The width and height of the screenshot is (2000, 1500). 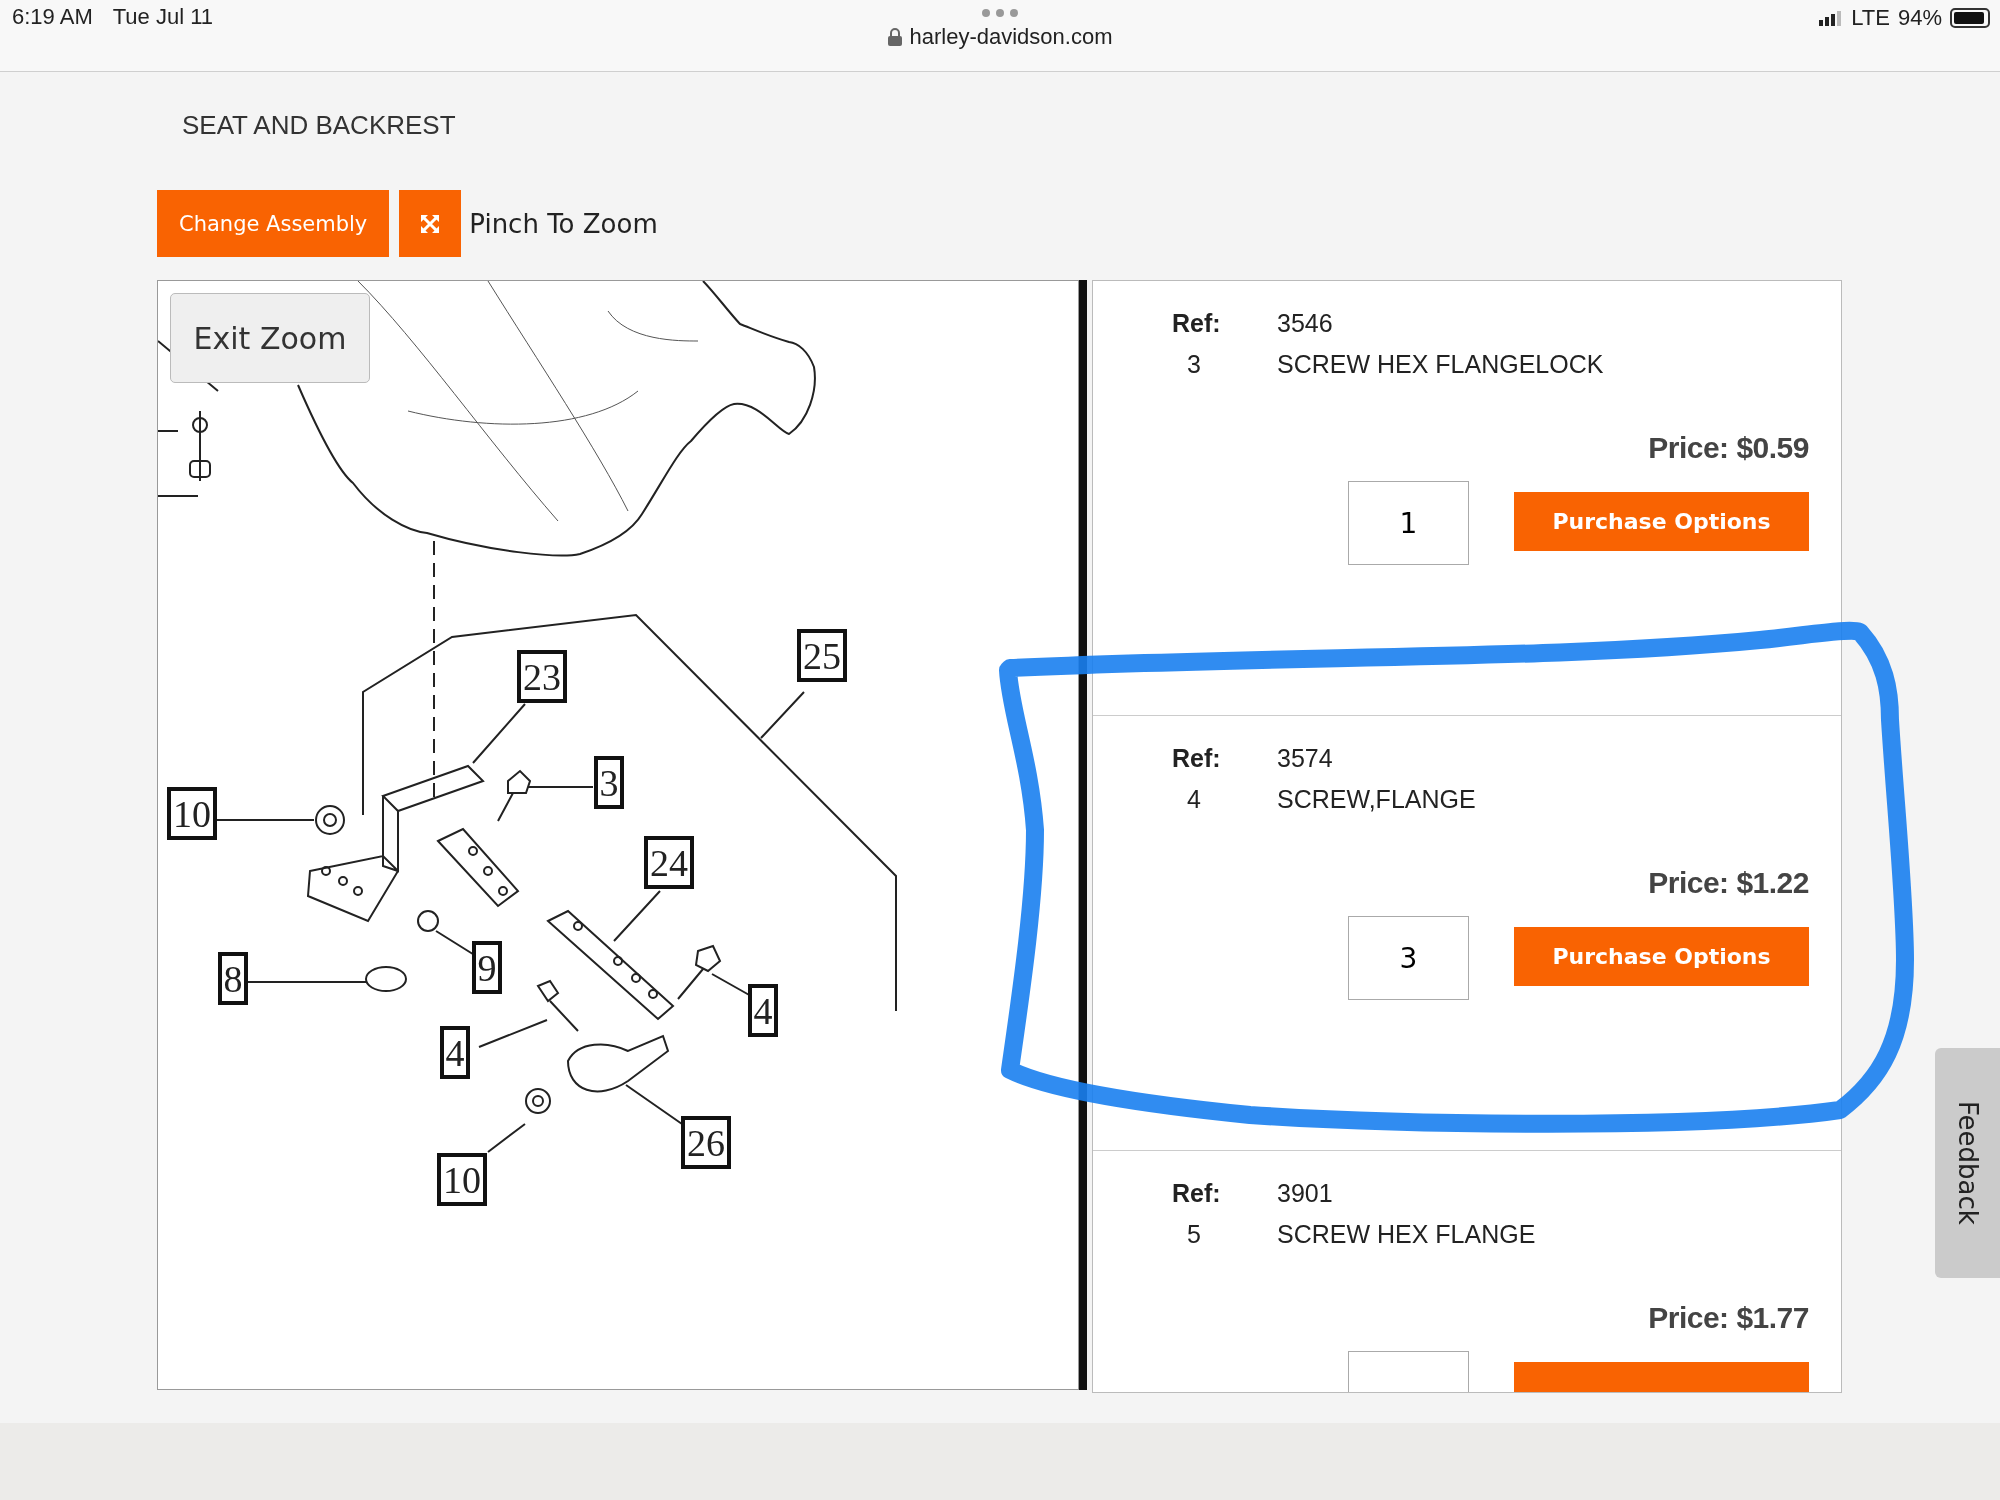 I want to click on part-callout: 26, so click(x=706, y=1142).